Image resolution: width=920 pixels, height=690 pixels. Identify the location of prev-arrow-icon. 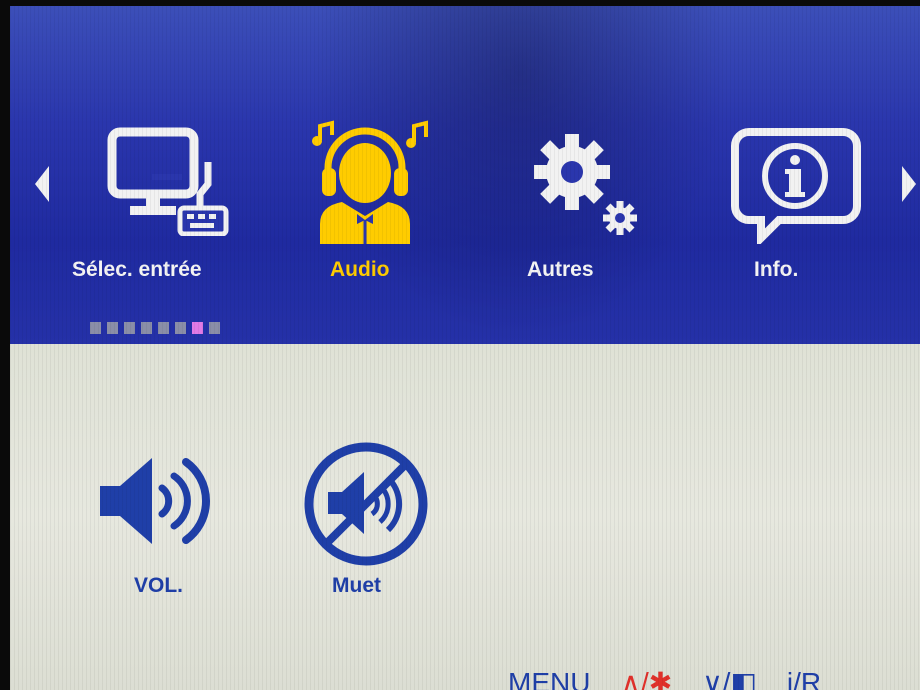
(42, 184).